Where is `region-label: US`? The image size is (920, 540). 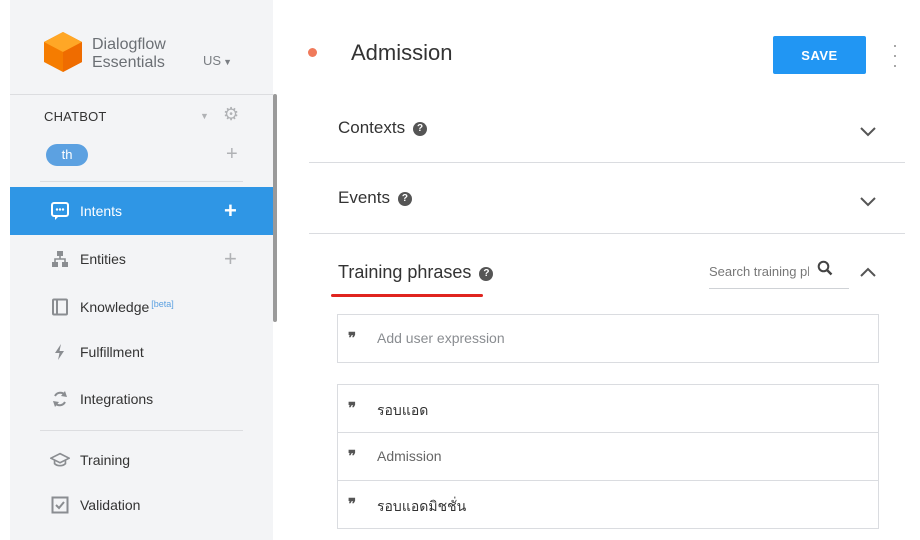 region-label: US is located at coordinates (212, 60).